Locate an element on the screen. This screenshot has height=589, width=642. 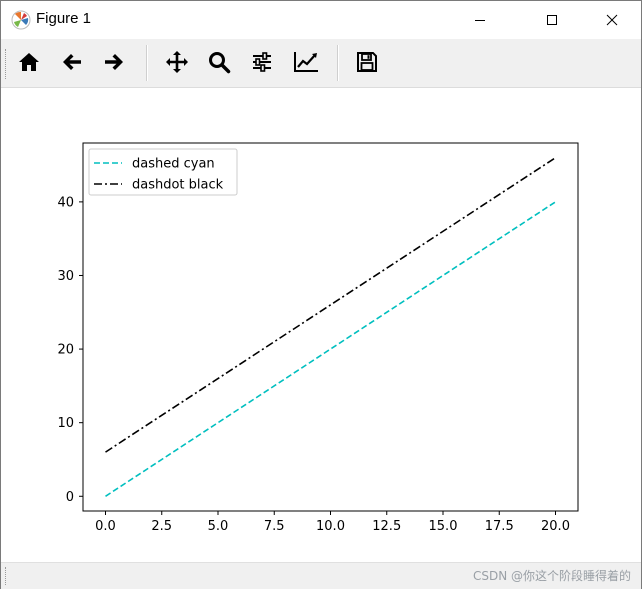
legend-label-dashed-cyan: dashed cyan is located at coordinates (173, 164).